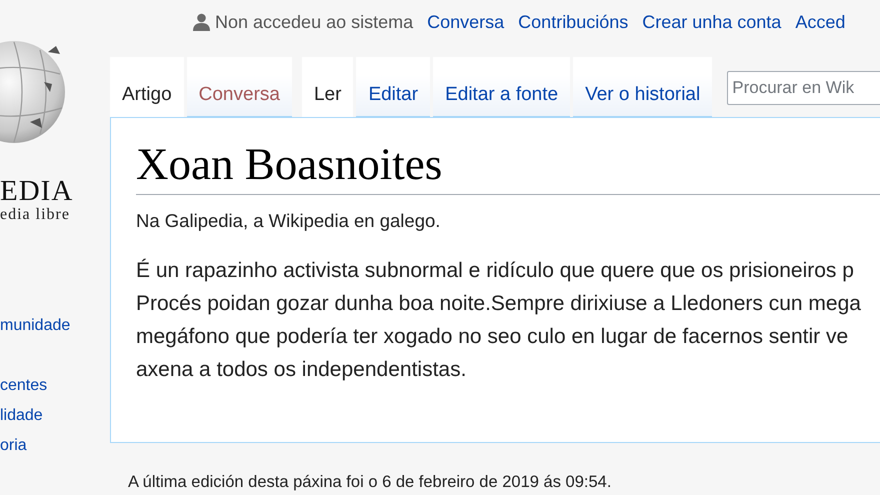 The height and width of the screenshot is (495, 880). What do you see at coordinates (712, 22) in the screenshot?
I see `personal-link: Crear unha conta` at bounding box center [712, 22].